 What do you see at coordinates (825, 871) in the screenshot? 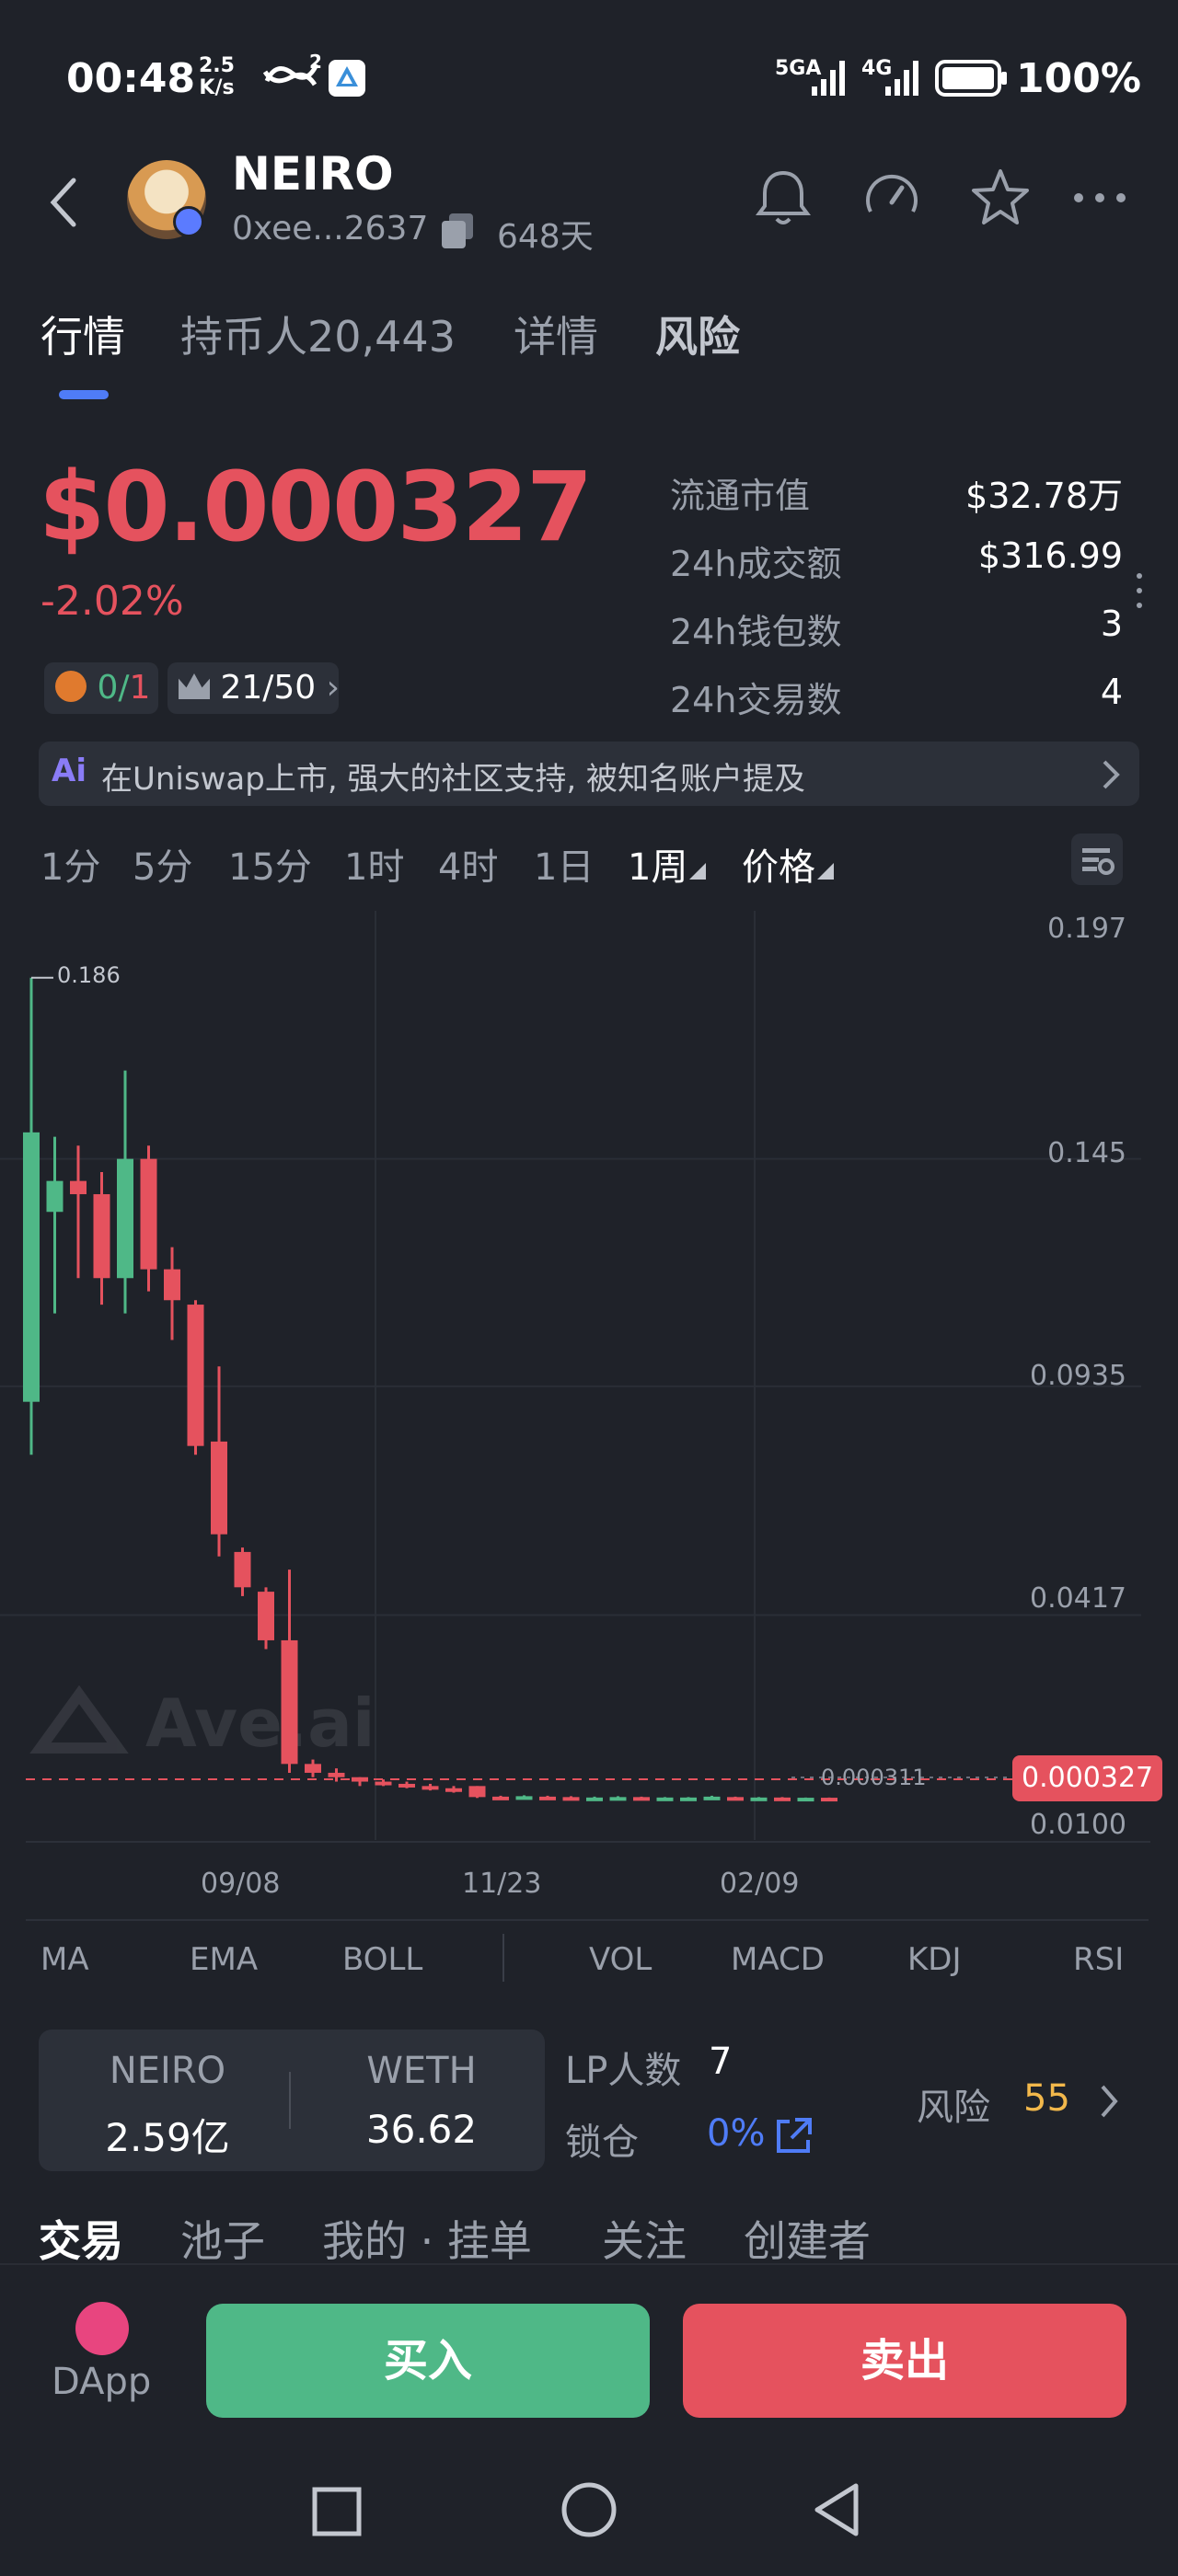
I see `dropdown-corner-icon` at bounding box center [825, 871].